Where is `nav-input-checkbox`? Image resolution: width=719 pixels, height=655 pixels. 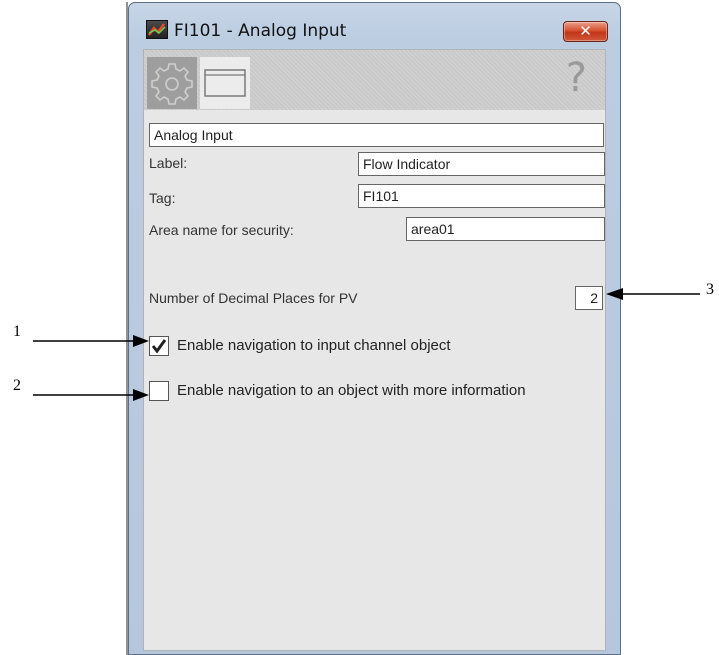 nav-input-checkbox is located at coordinates (159, 346).